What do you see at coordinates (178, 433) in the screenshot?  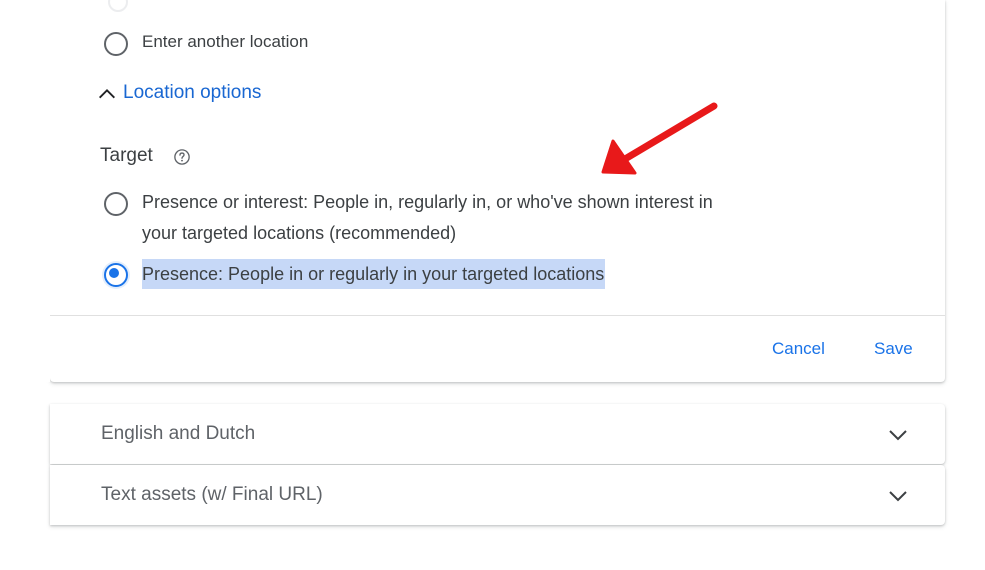 I see `languages-panel-label: English and Dutch` at bounding box center [178, 433].